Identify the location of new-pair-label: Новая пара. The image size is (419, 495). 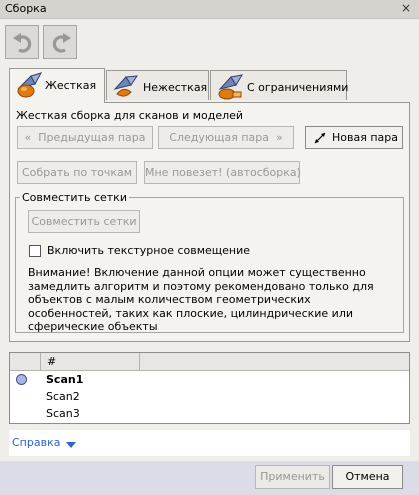
(365, 137).